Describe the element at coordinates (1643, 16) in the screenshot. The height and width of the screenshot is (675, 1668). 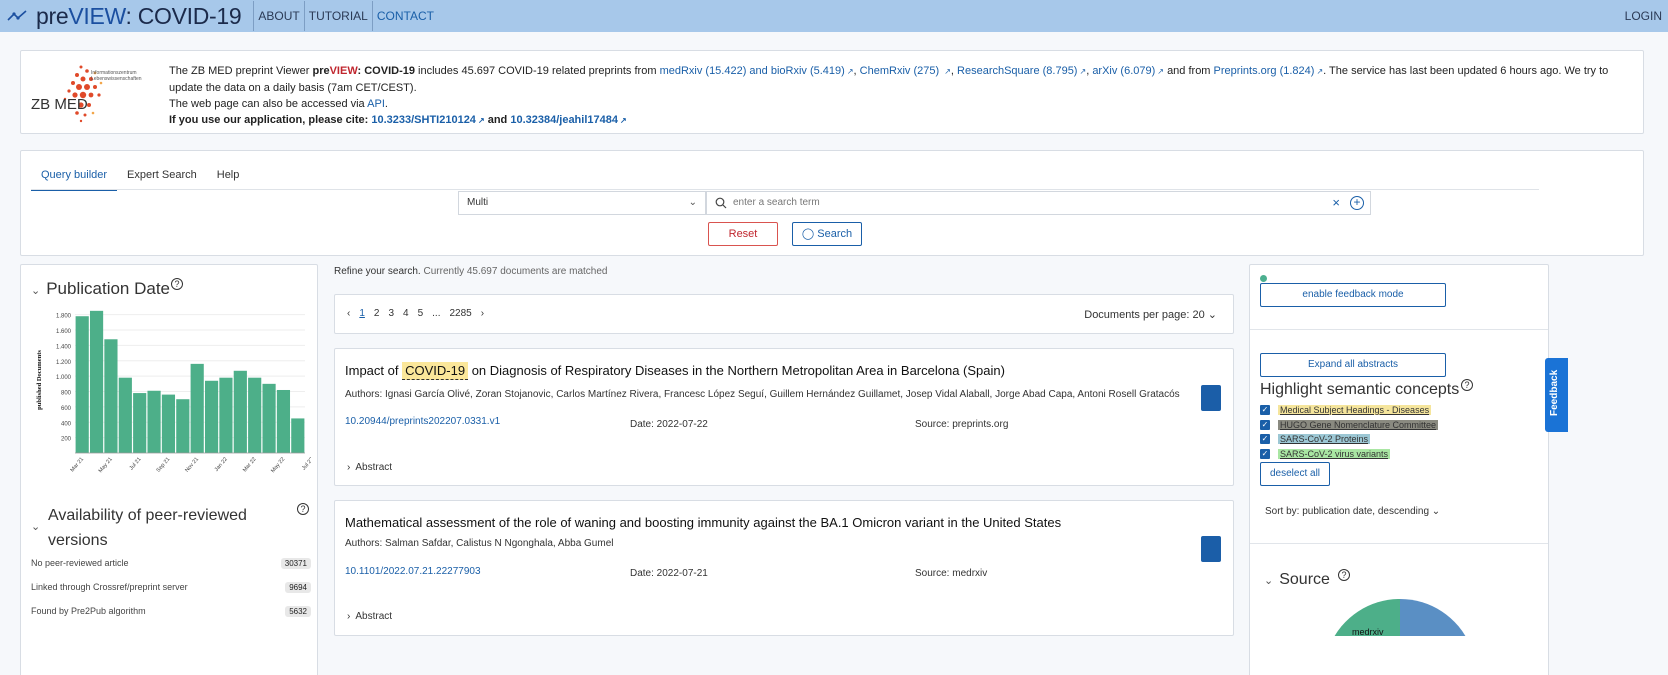
I see `login-link: LOGIN` at that location.